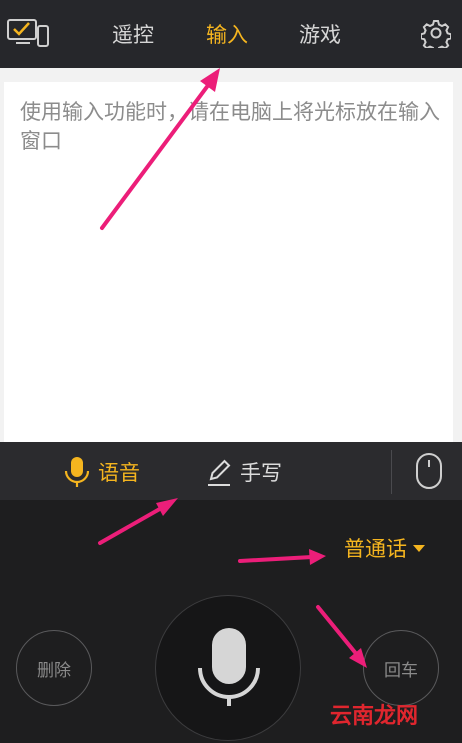 The image size is (462, 743). I want to click on pencil-icon, so click(219, 472).